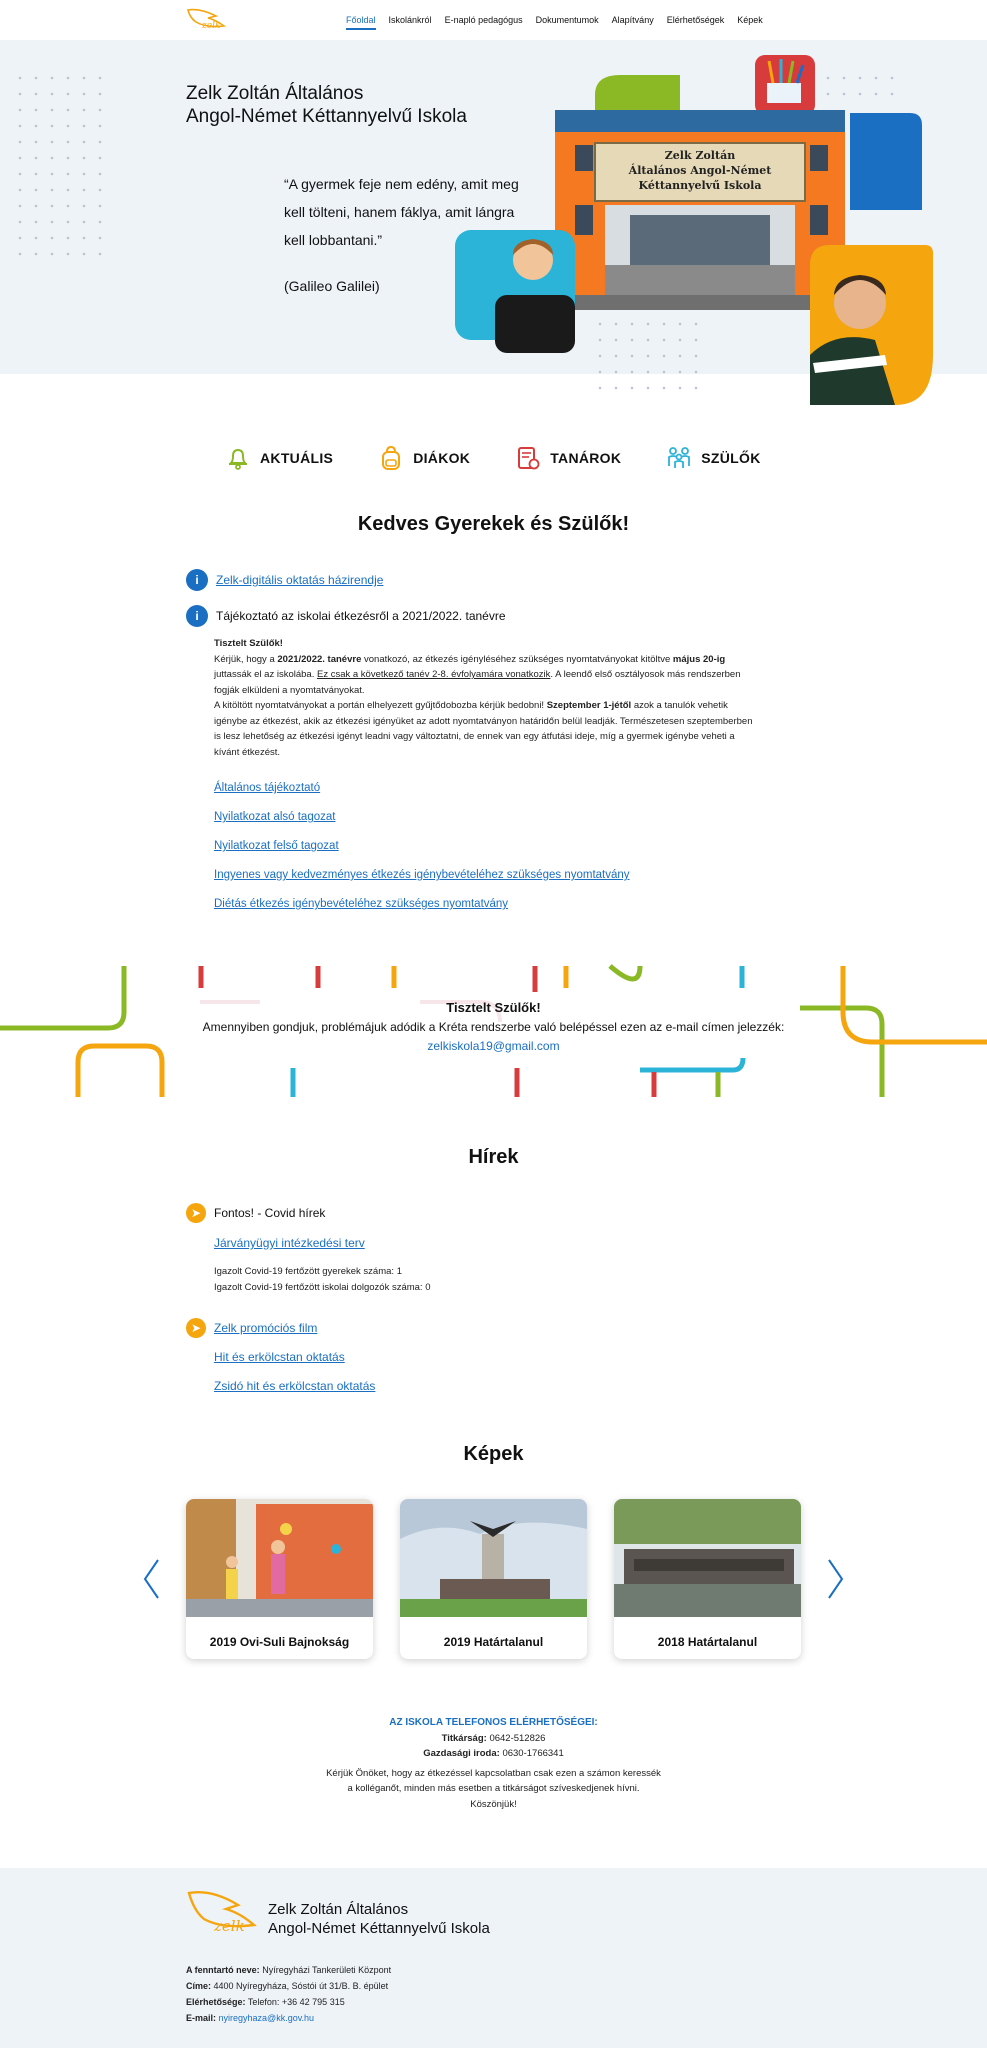 Image resolution: width=987 pixels, height=2048 pixels. I want to click on school-logo: zelk, so click(206, 19).